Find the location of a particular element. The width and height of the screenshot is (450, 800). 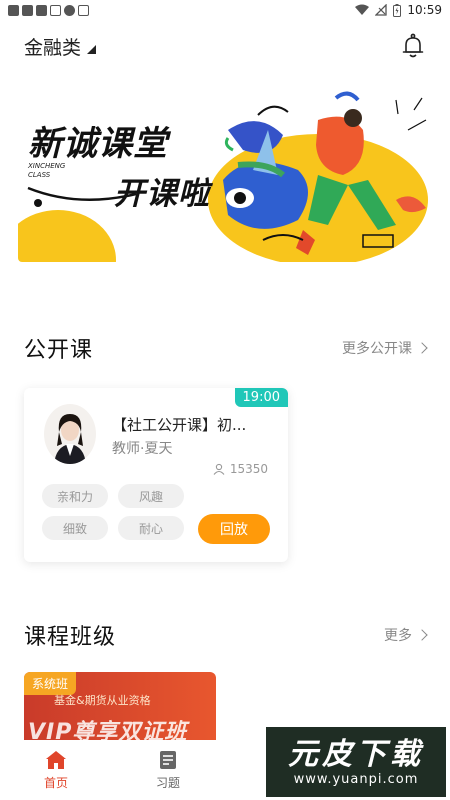

banner-title: 新诚课堂 is located at coordinates (98, 144).